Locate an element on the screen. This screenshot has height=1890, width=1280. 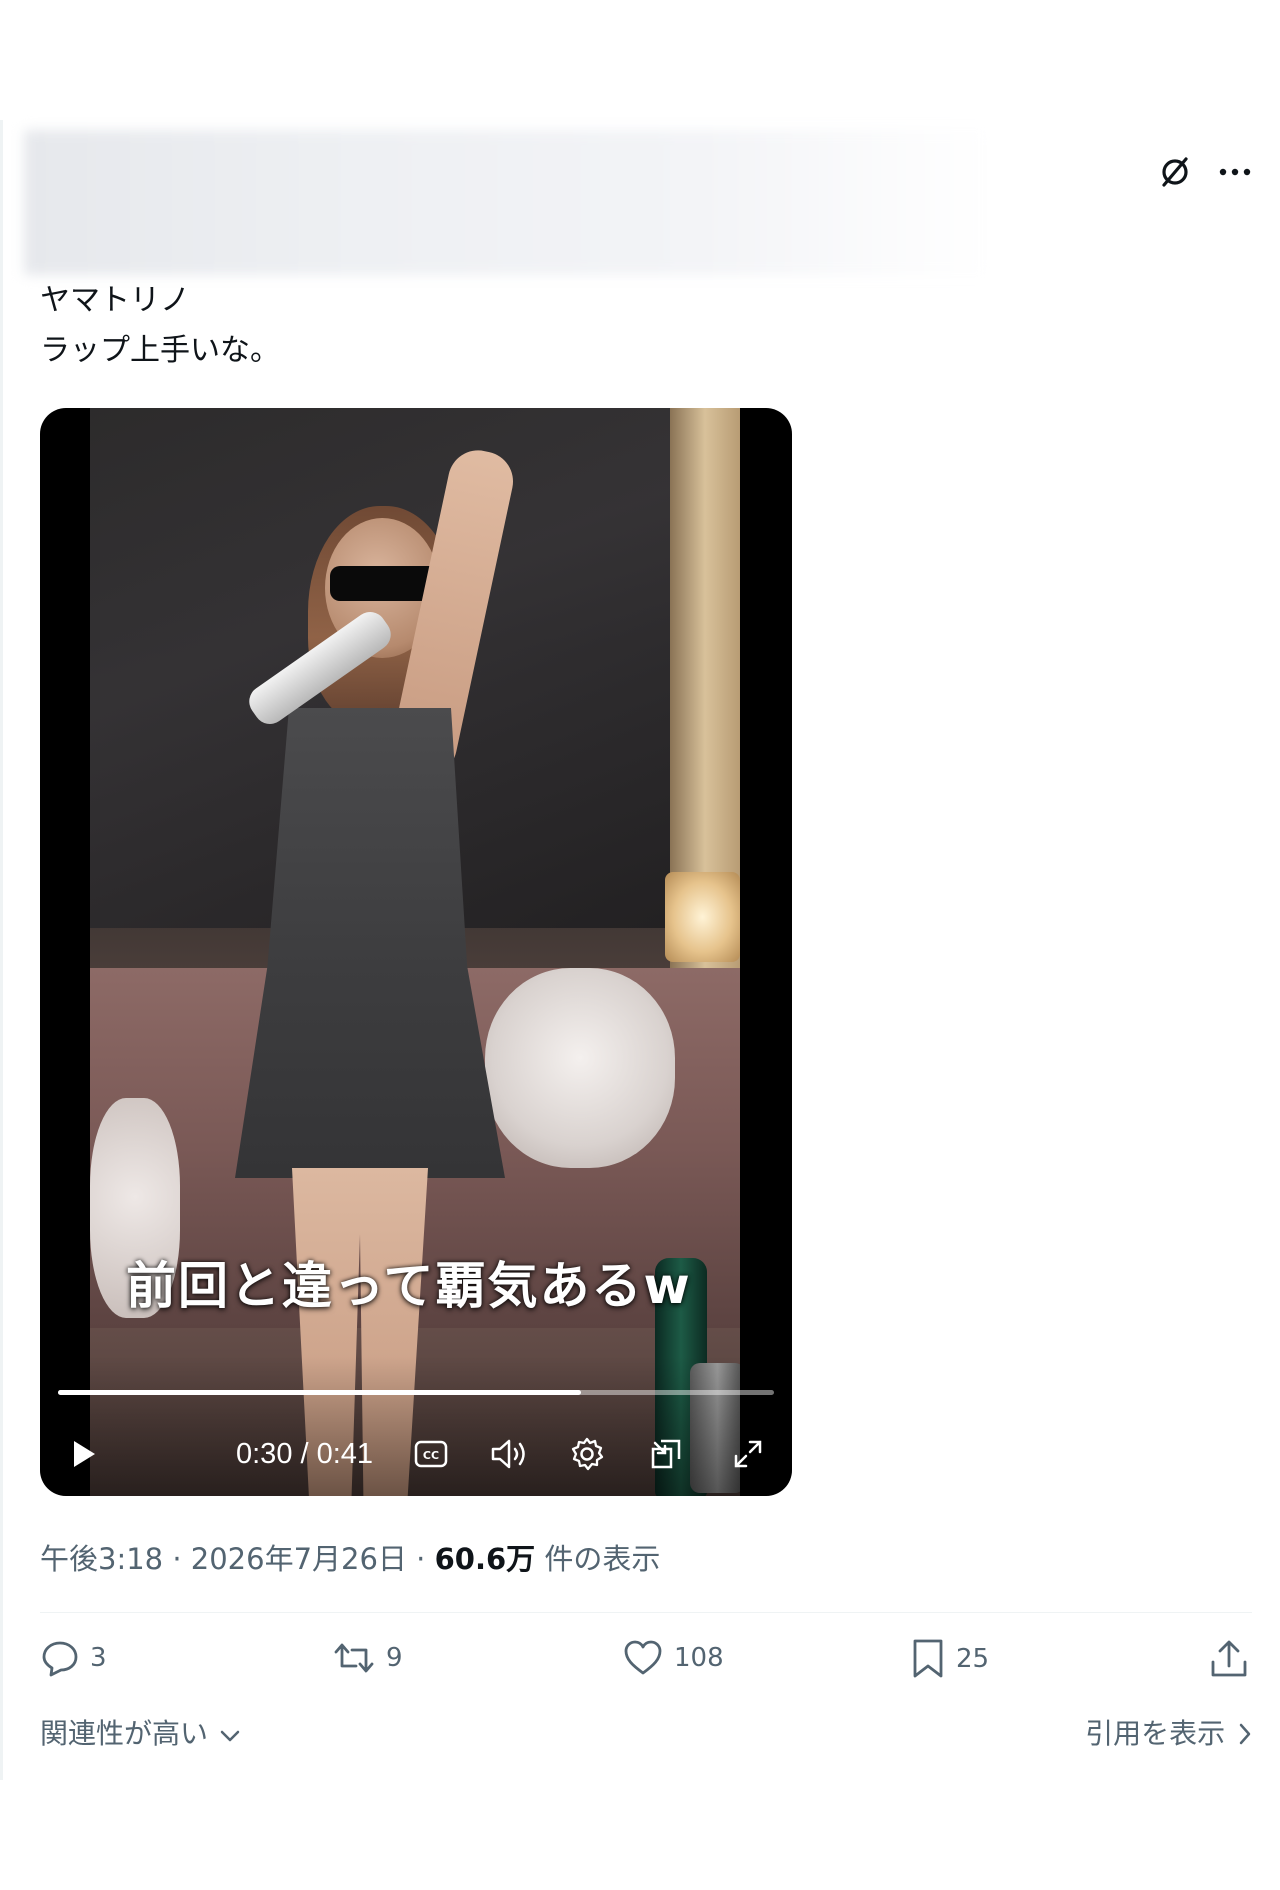
chevron-down-icon is located at coordinates (230, 1736).